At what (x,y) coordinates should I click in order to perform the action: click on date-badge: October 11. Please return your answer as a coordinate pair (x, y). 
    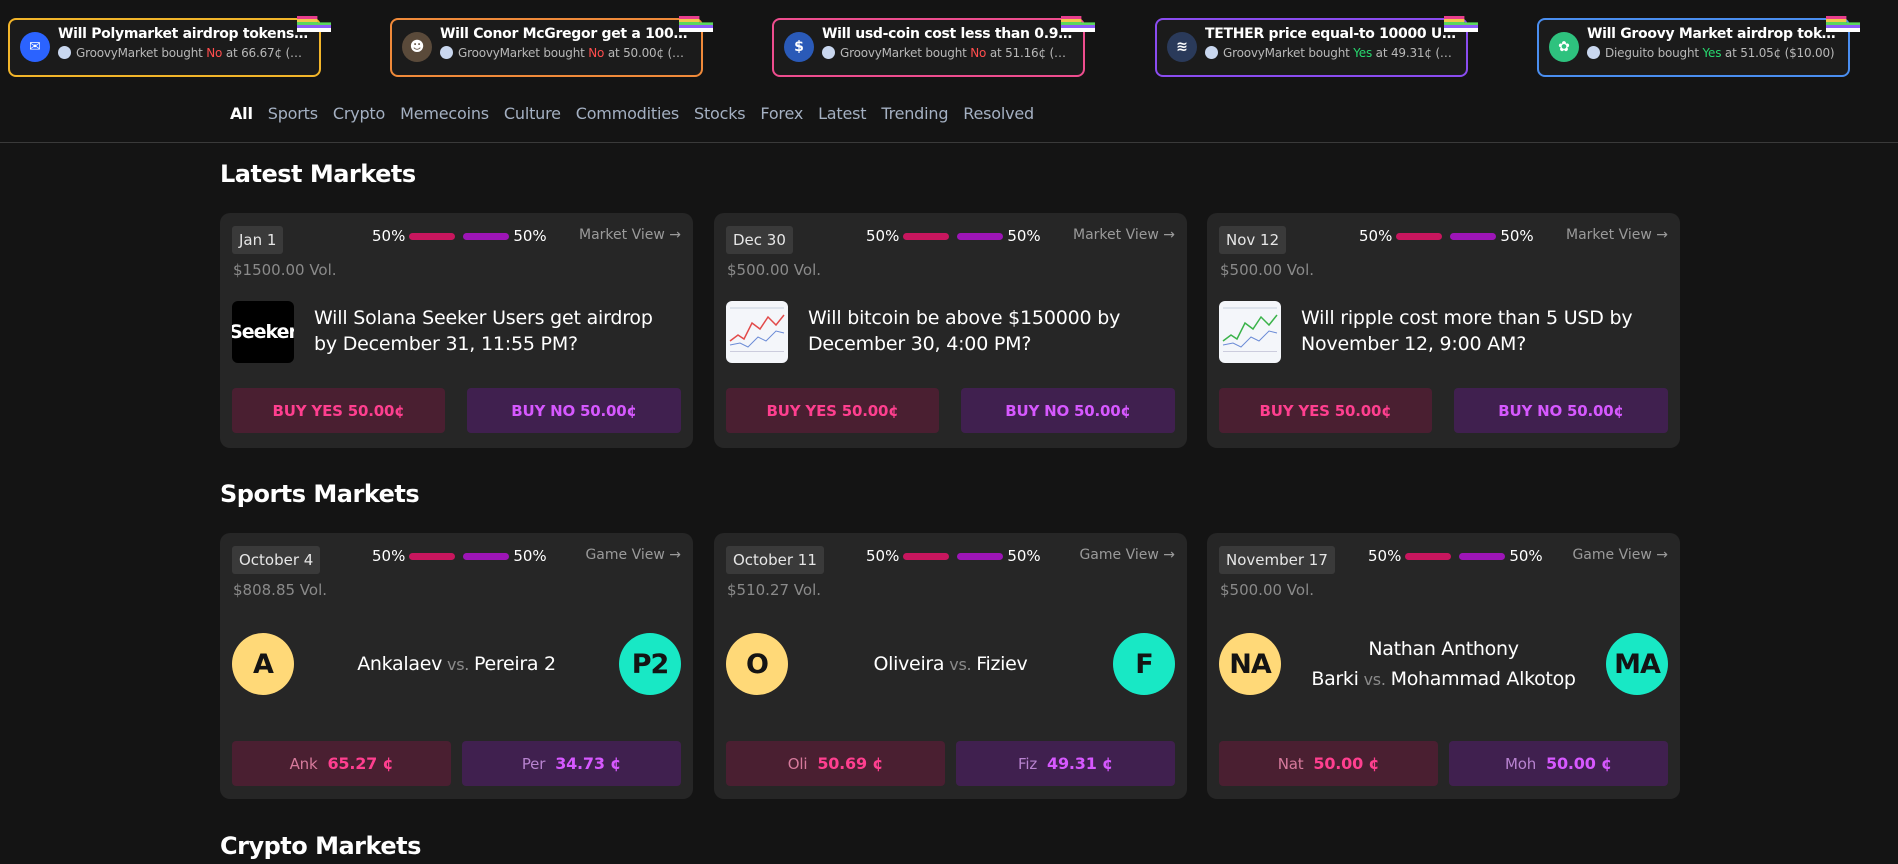
    Looking at the image, I should click on (775, 560).